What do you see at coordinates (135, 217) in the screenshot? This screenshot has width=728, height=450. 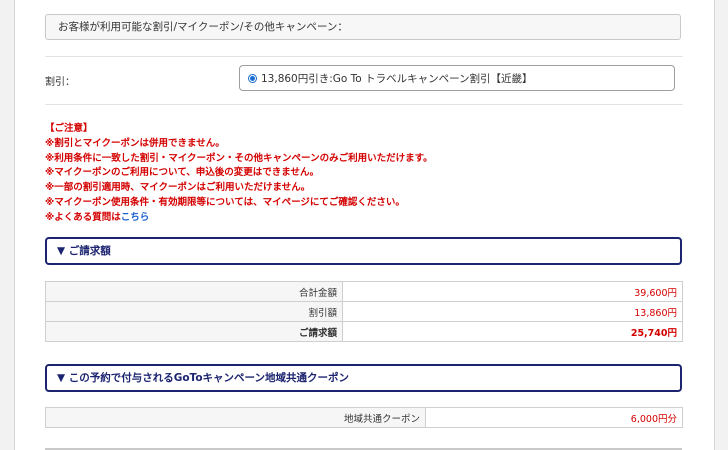 I see `faq-link: こちら` at bounding box center [135, 217].